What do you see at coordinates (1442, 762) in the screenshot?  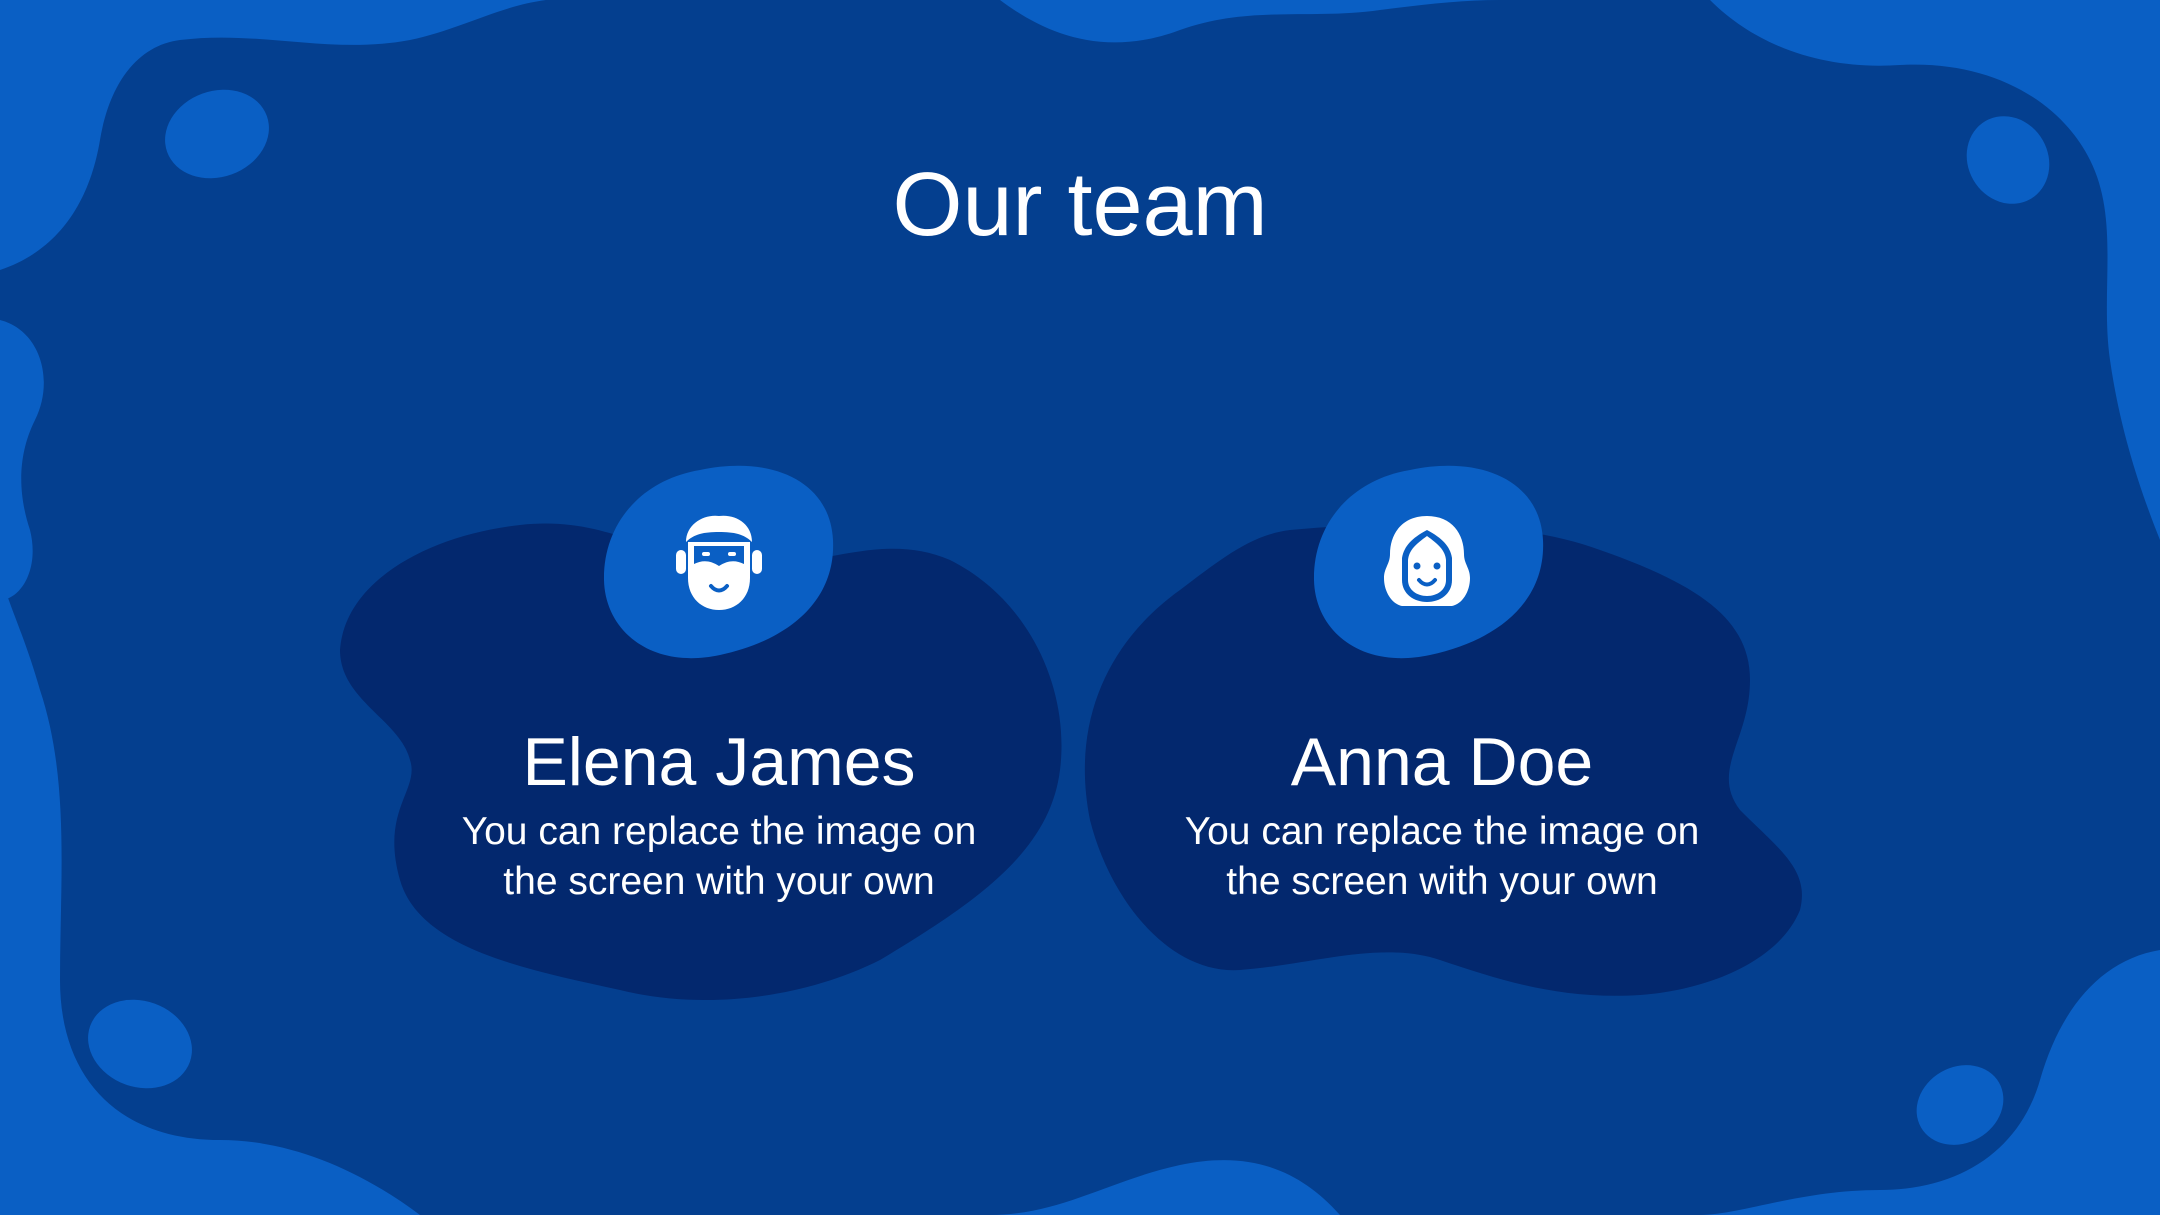 I see `member-name-2: Anna Doe` at bounding box center [1442, 762].